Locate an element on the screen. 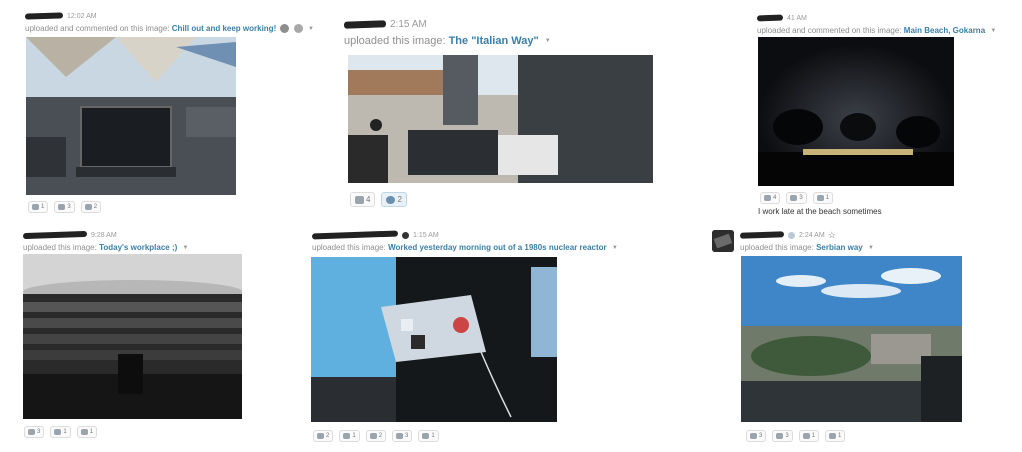 This screenshot has height=452, width=1022. avatar-image is located at coordinates (723, 241).